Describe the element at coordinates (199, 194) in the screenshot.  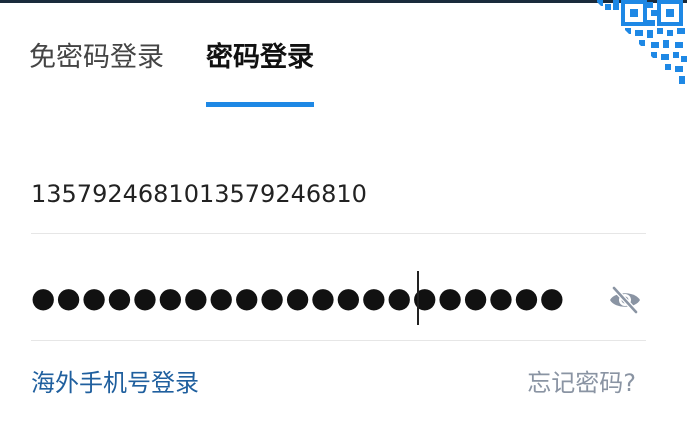
I see `phone-number-value: 13579246810135792468​10` at that location.